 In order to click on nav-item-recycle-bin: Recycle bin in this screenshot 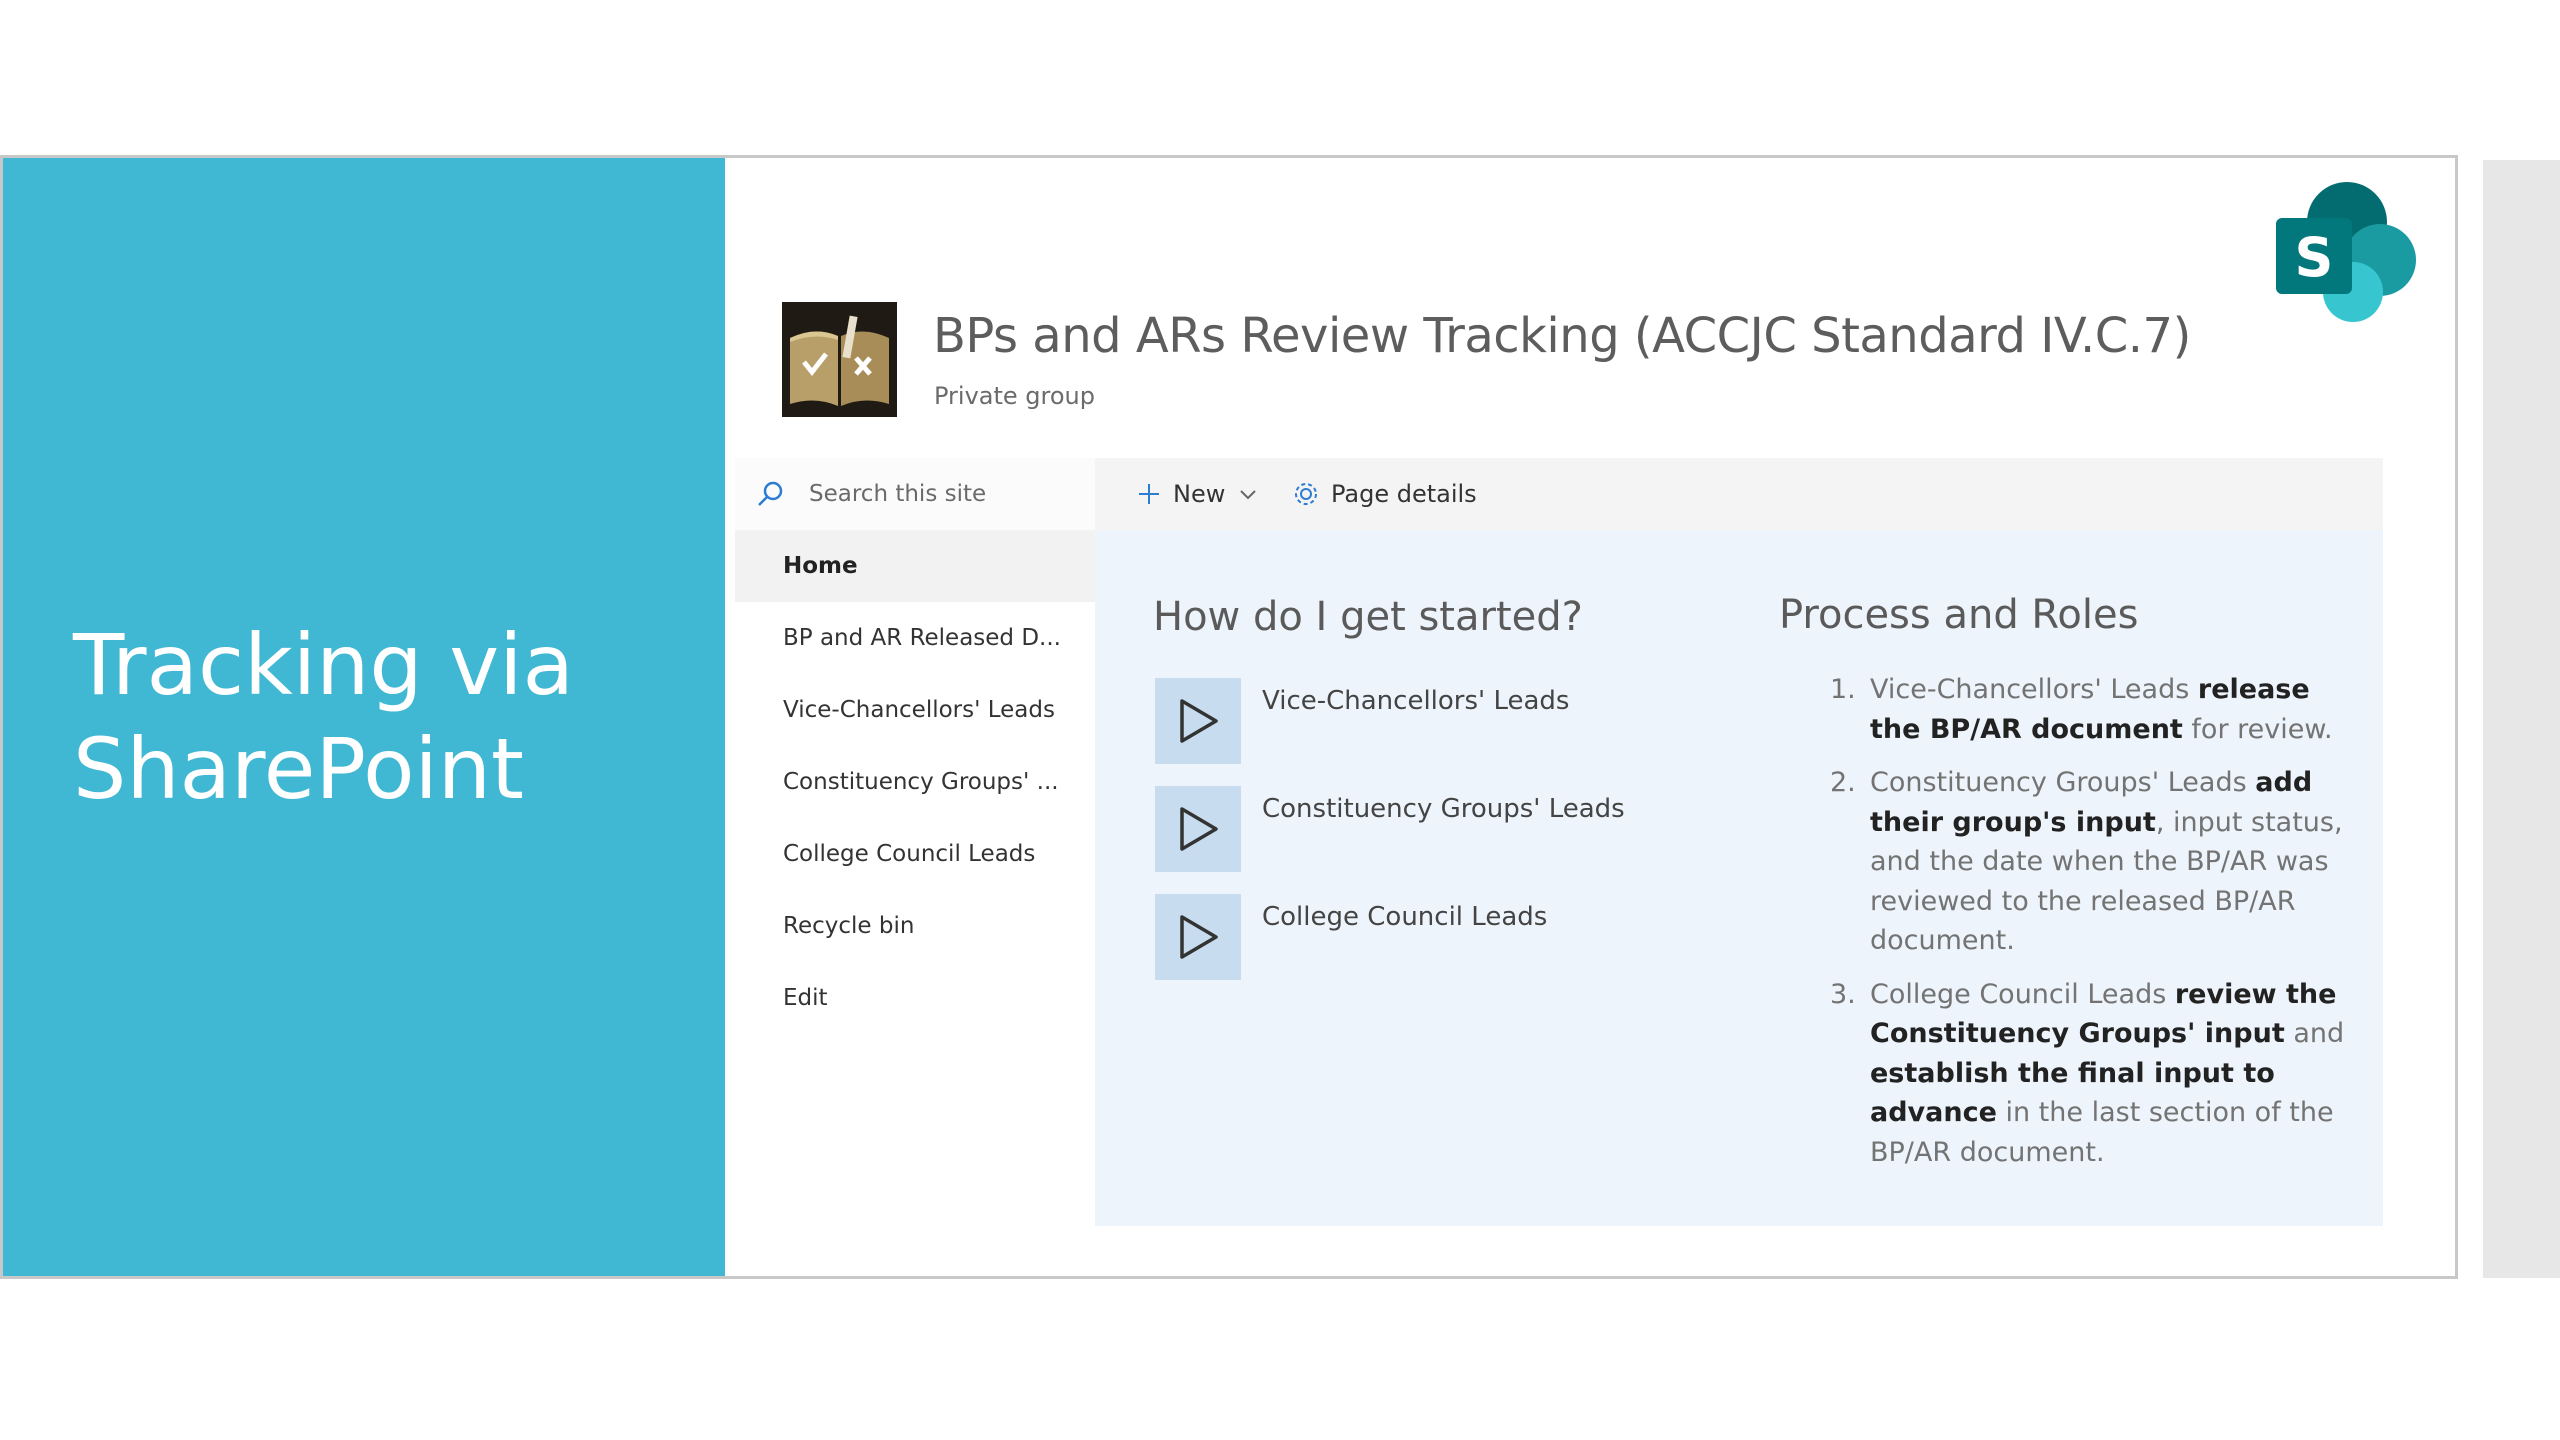, I will do `click(915, 926)`.